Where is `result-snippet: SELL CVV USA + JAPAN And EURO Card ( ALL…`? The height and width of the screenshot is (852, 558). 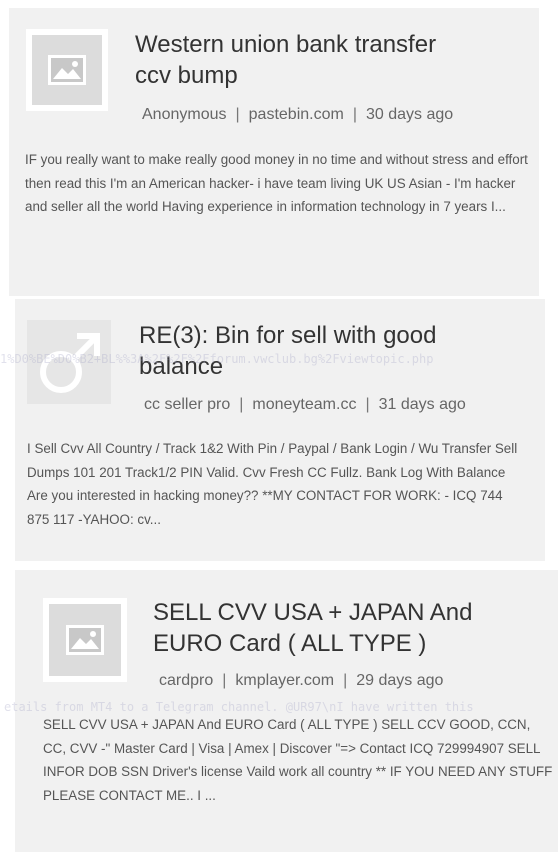
result-snippet: SELL CVV USA + JAPAN And EURO Card ( ALL… is located at coordinates (298, 760).